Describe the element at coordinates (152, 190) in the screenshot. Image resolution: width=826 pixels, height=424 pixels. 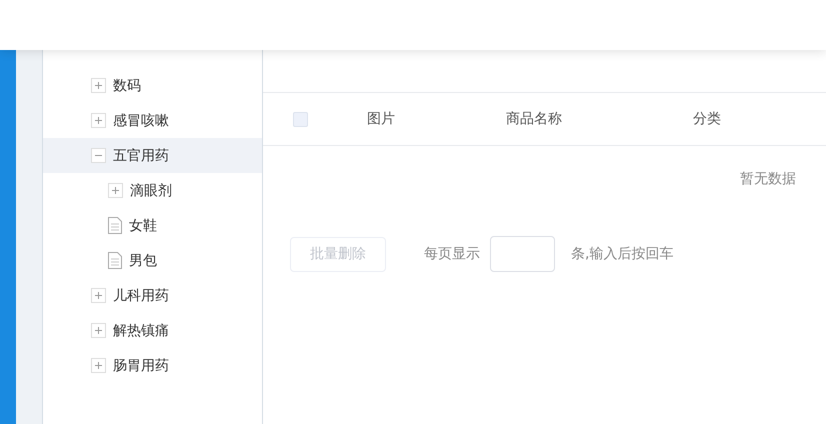
I see `tree-item: 滴眼剂` at that location.